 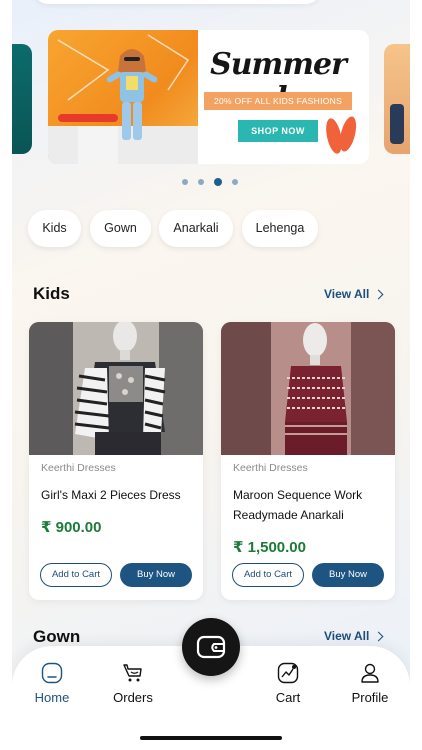 I want to click on banner-previous-slide, so click(x=22, y=99).